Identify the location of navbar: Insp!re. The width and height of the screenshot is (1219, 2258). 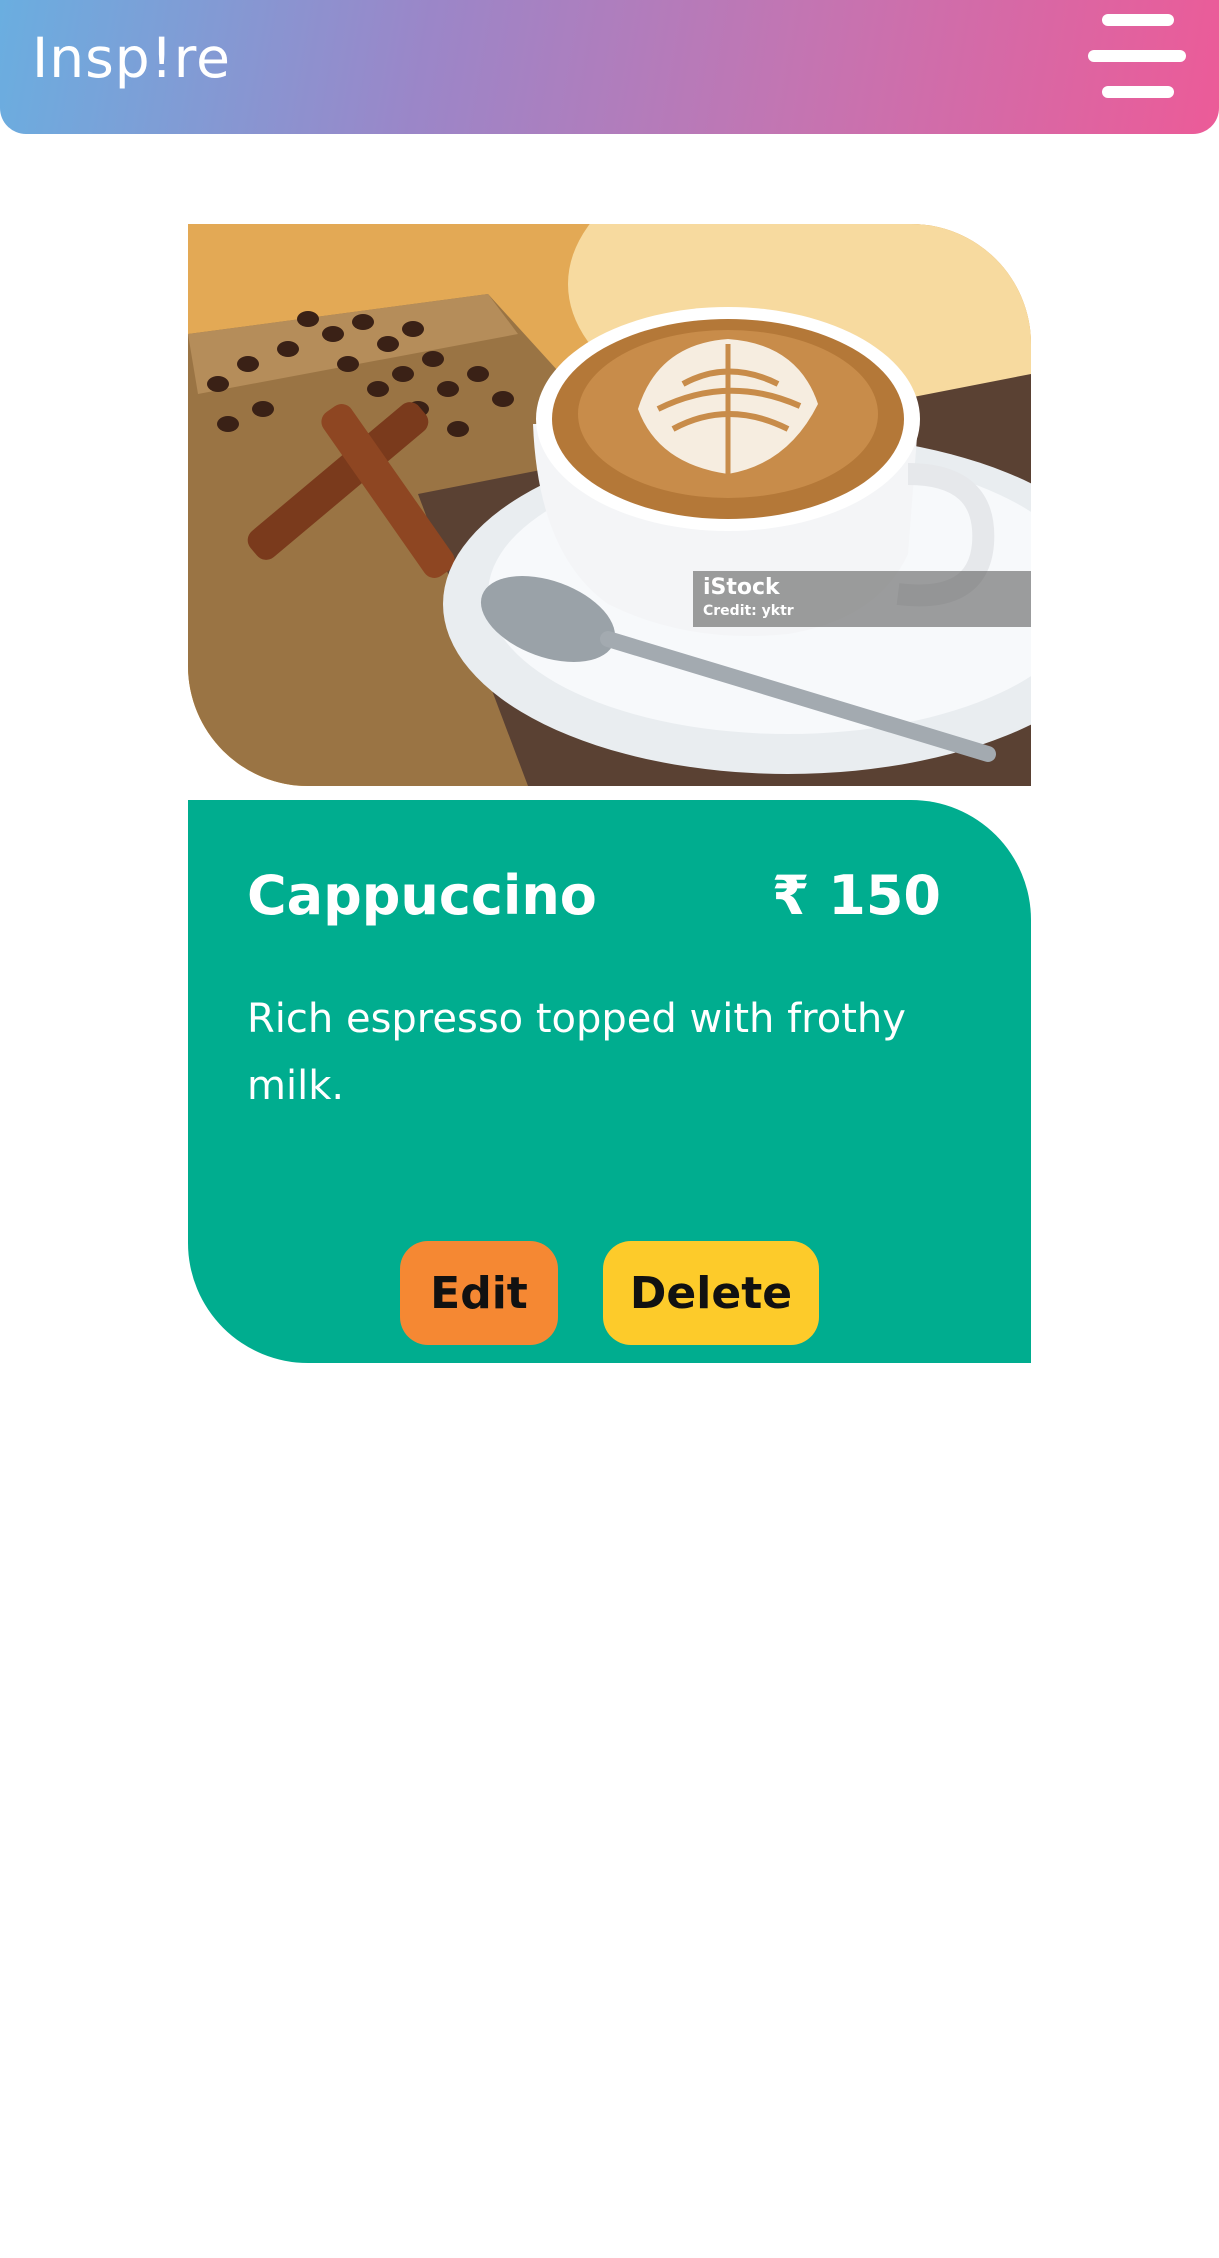
(609, 67).